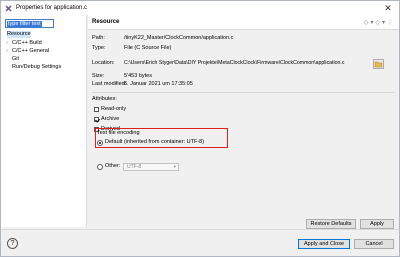 This screenshot has height=257, width=400. What do you see at coordinates (118, 133) in the screenshot?
I see `encoding-label: Text file encoding` at bounding box center [118, 133].